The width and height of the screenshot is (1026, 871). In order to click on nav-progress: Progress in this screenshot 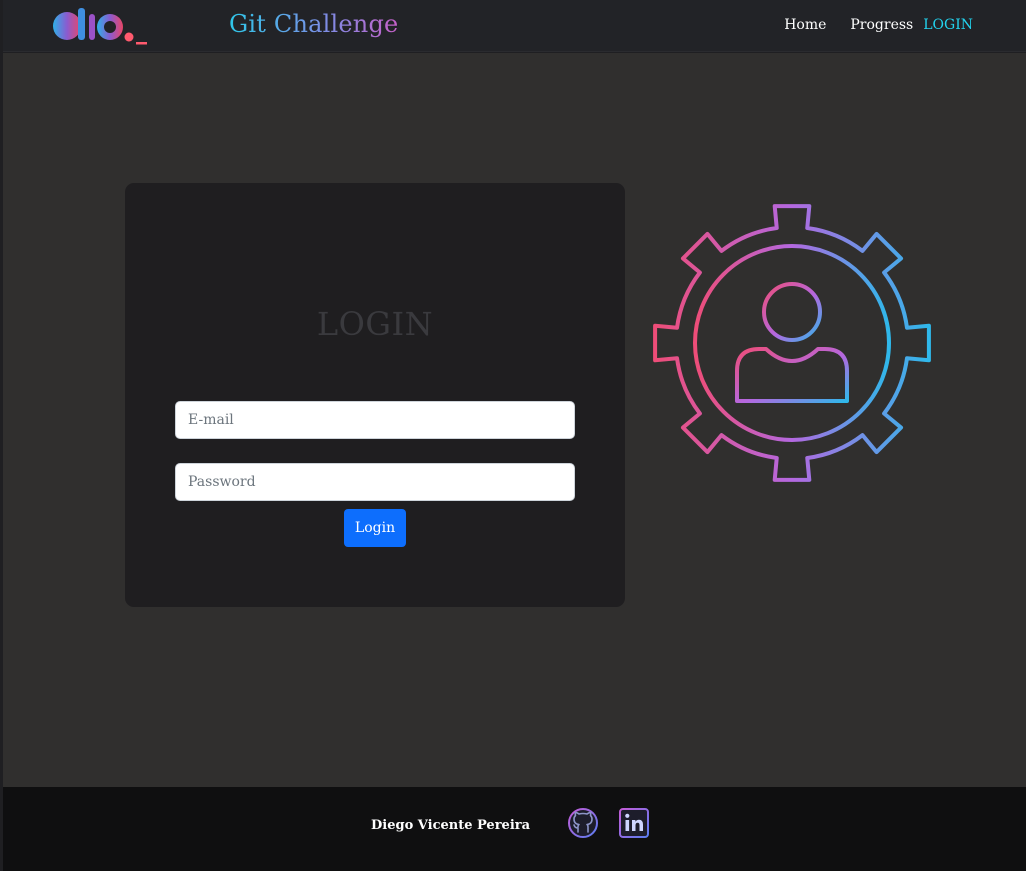, I will do `click(881, 25)`.